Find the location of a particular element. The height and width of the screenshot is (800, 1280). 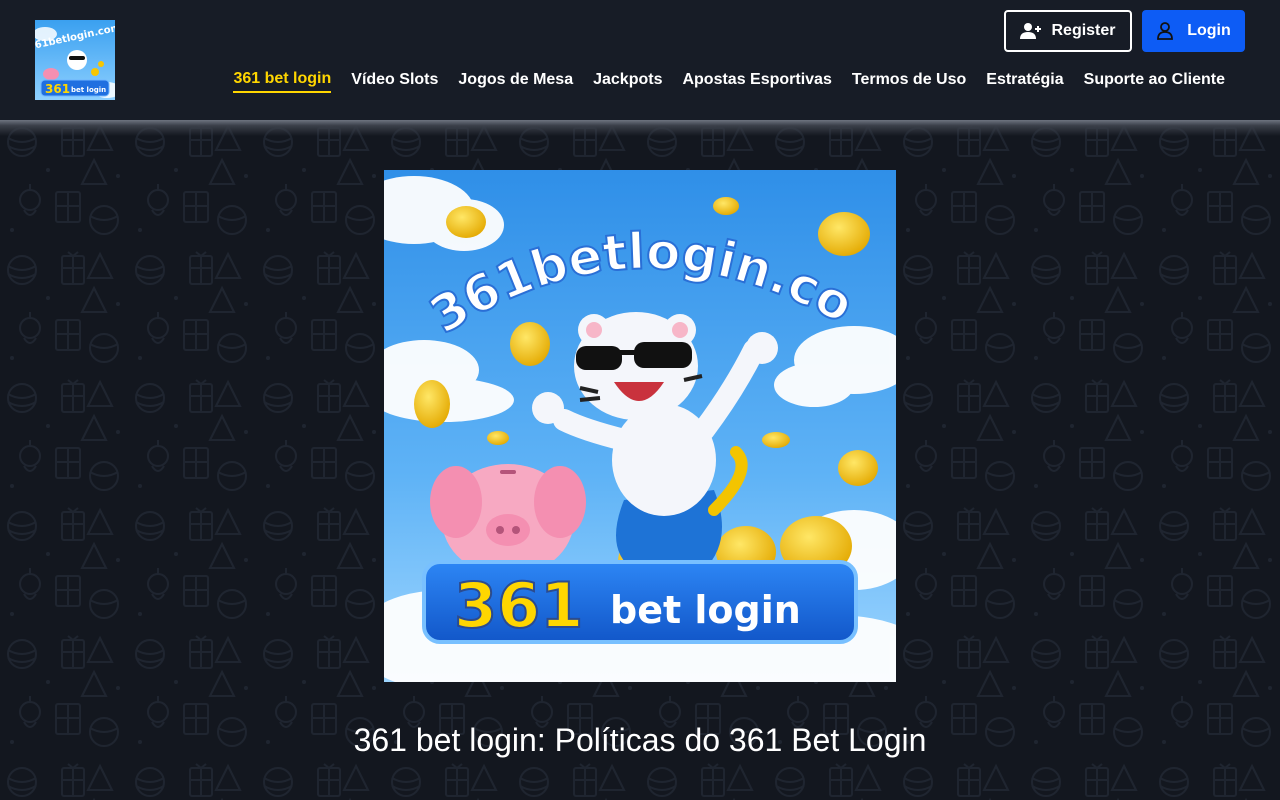

register-label: Register is located at coordinates (1083, 30).